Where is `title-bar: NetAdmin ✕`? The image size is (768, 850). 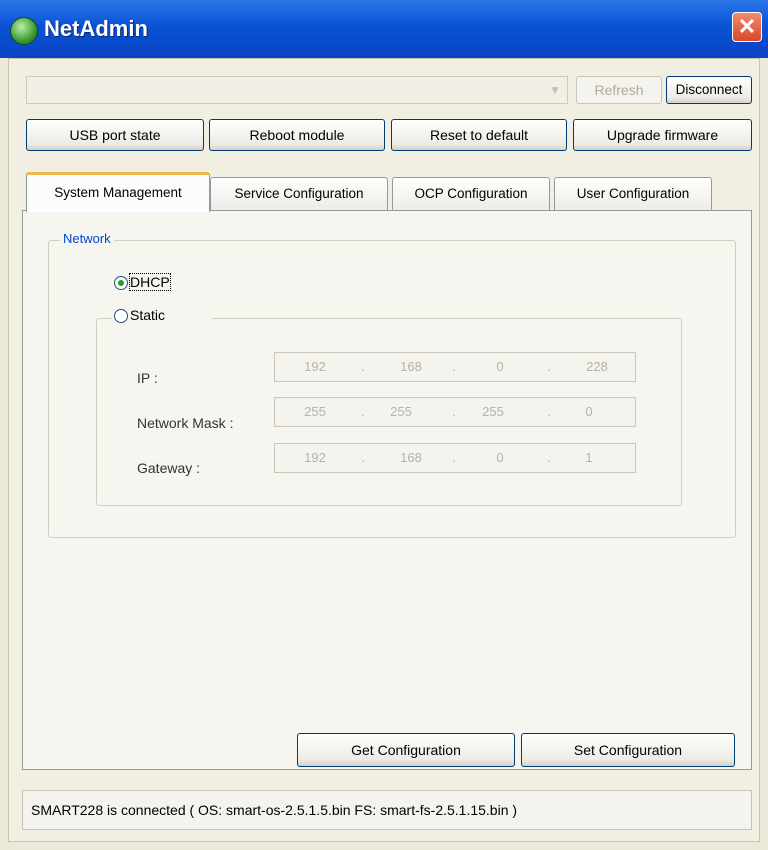 title-bar: NetAdmin ✕ is located at coordinates (384, 29).